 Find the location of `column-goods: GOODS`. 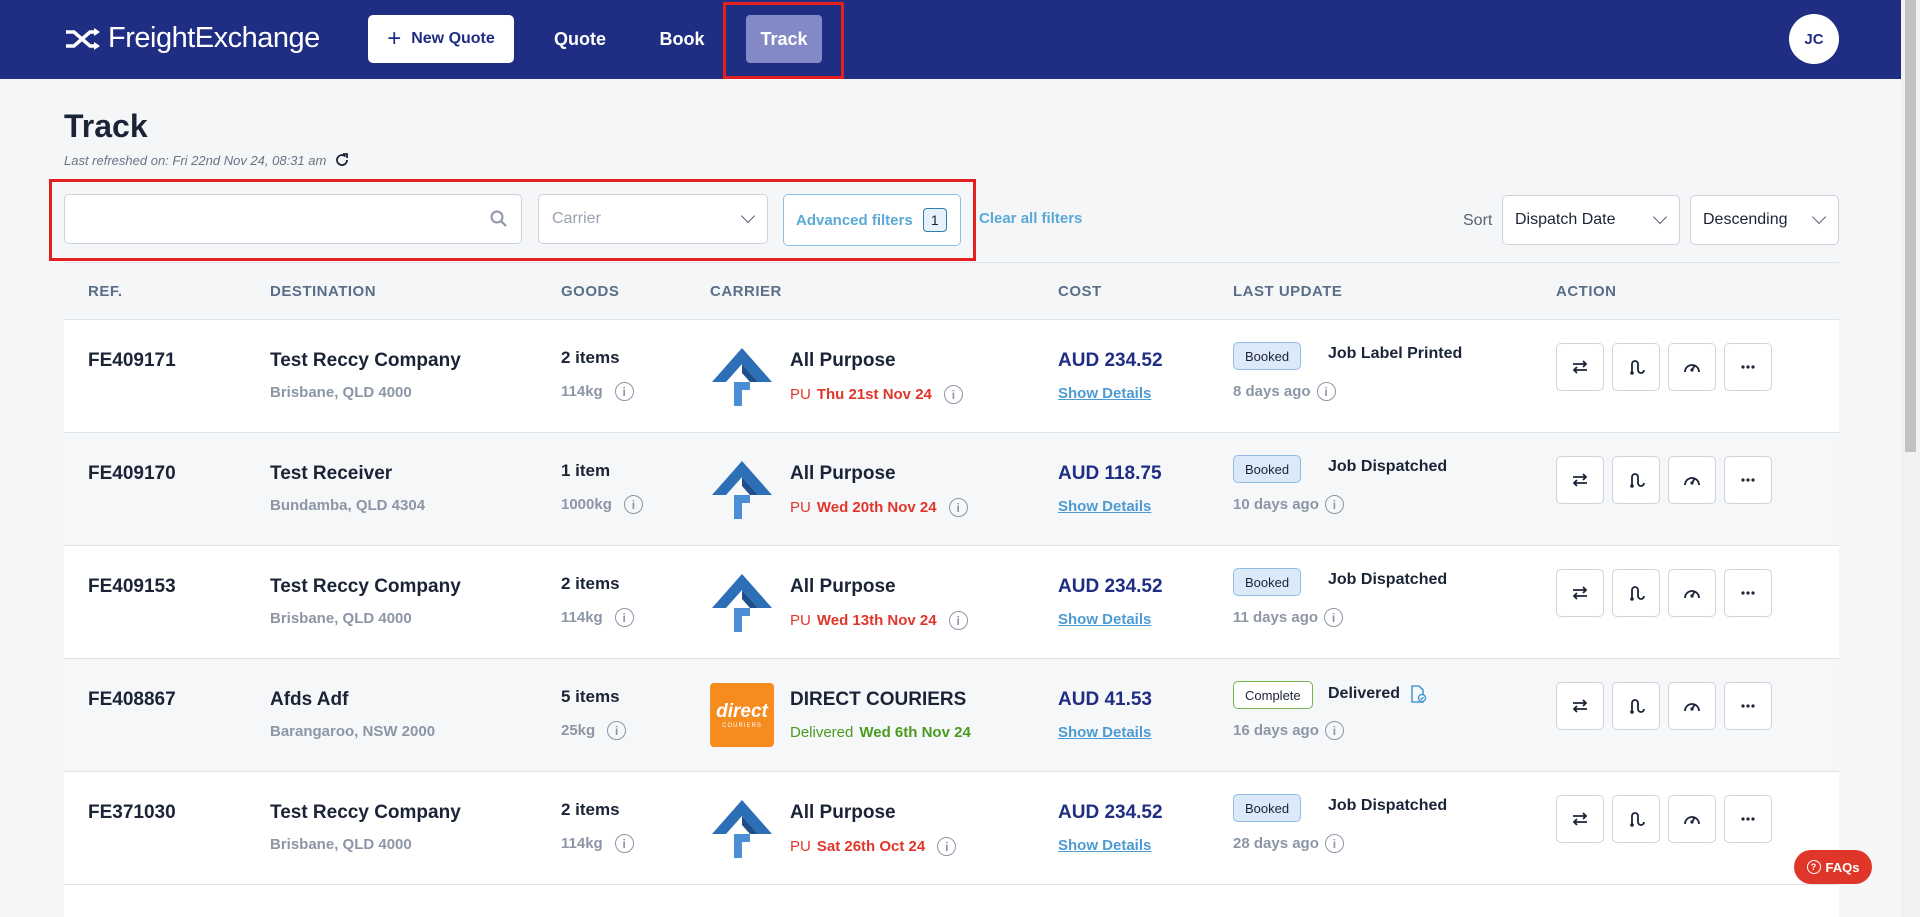

column-goods: GOODS is located at coordinates (590, 291).